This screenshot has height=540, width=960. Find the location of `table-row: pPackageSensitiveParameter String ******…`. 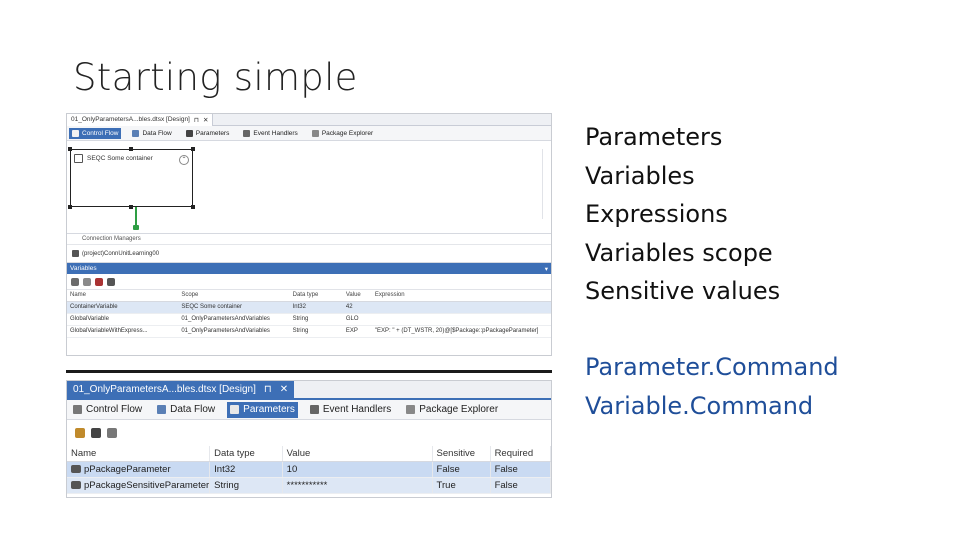

table-row: pPackageSensitiveParameter String ******… is located at coordinates (309, 485).